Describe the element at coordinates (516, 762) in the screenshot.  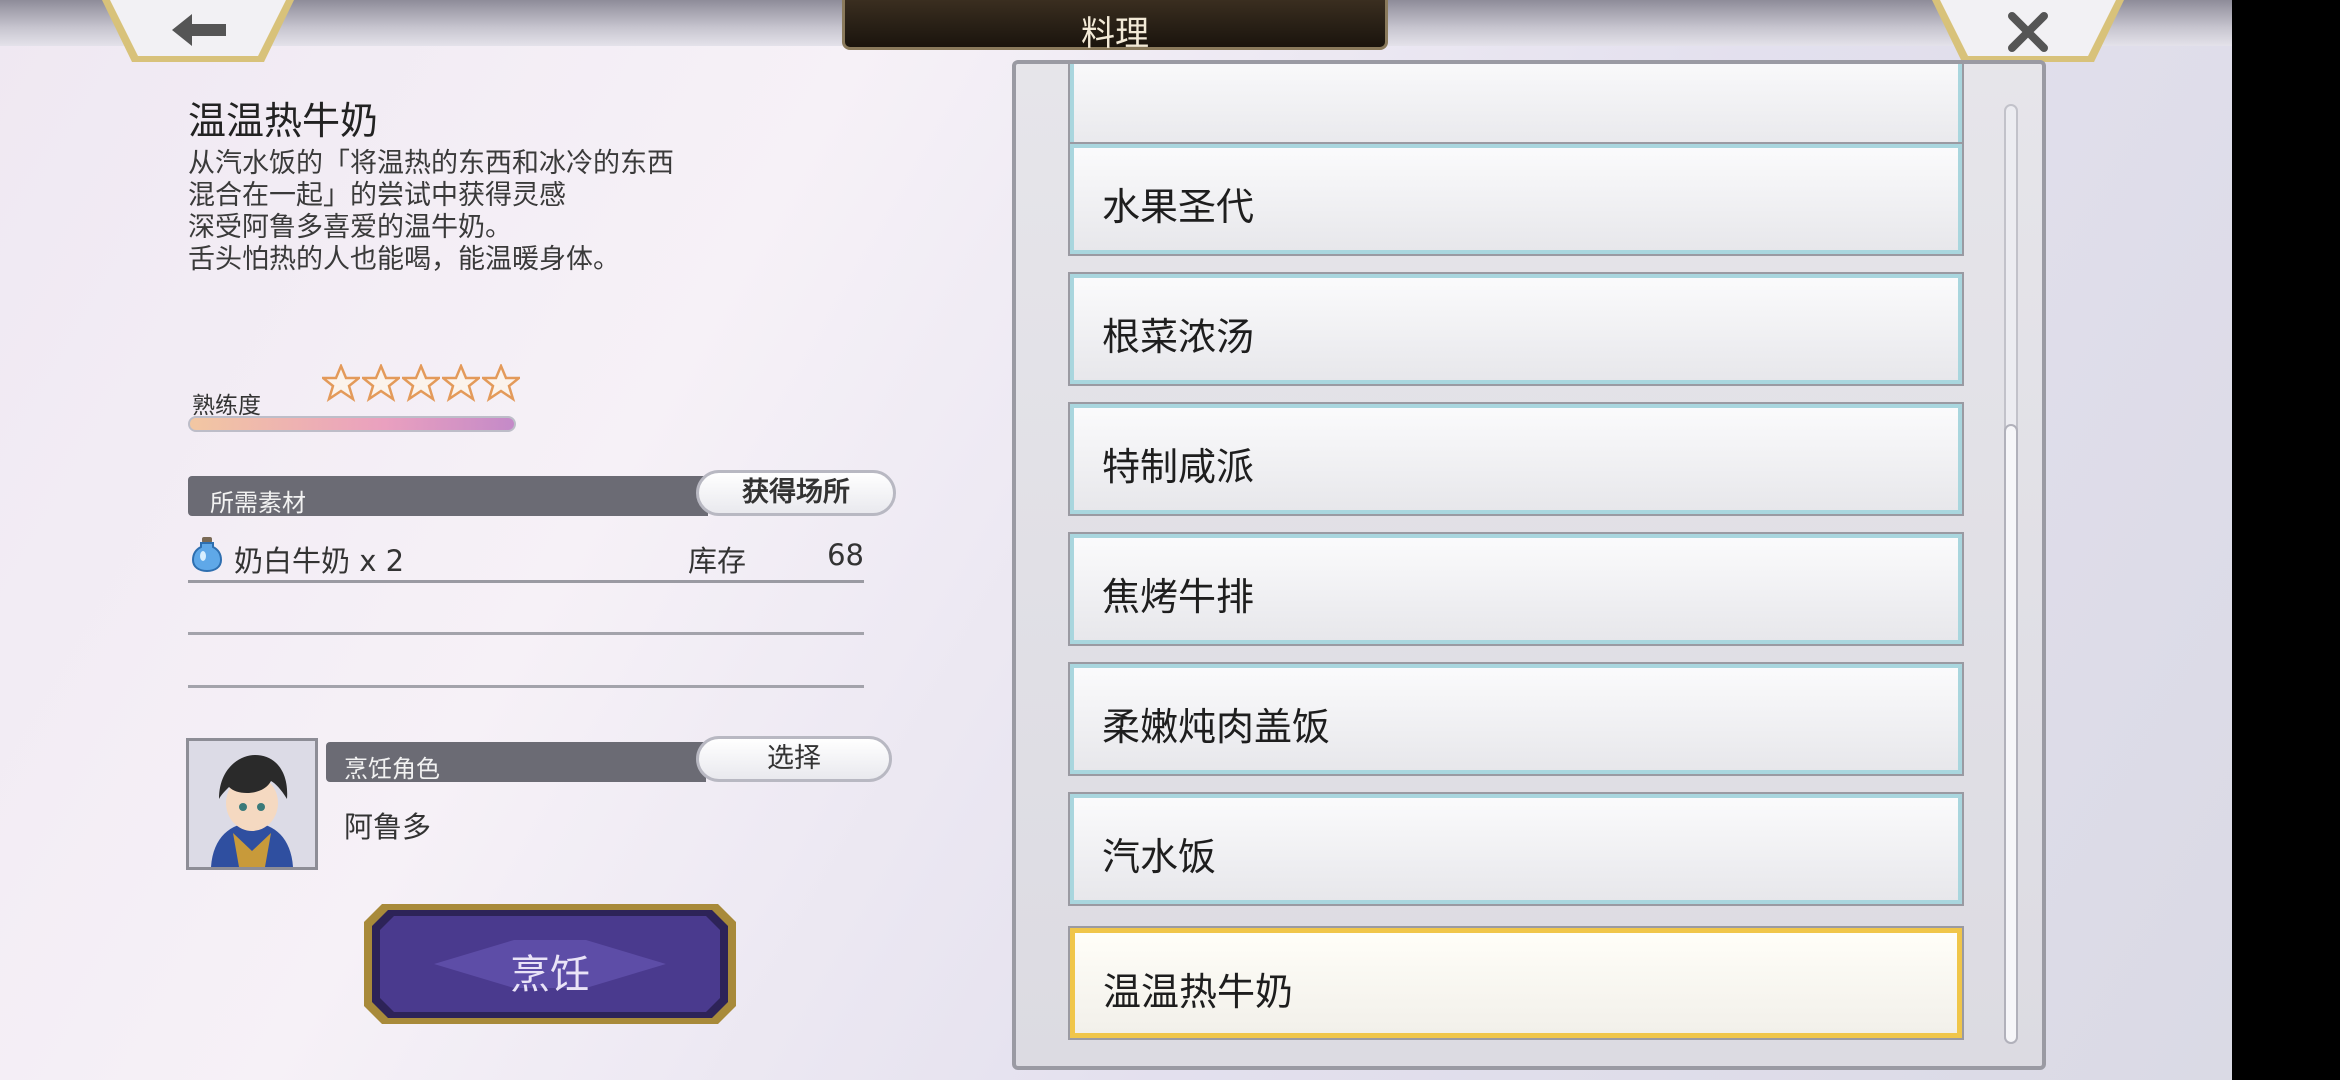
I see `cook-role-header: 烹饪角色` at that location.